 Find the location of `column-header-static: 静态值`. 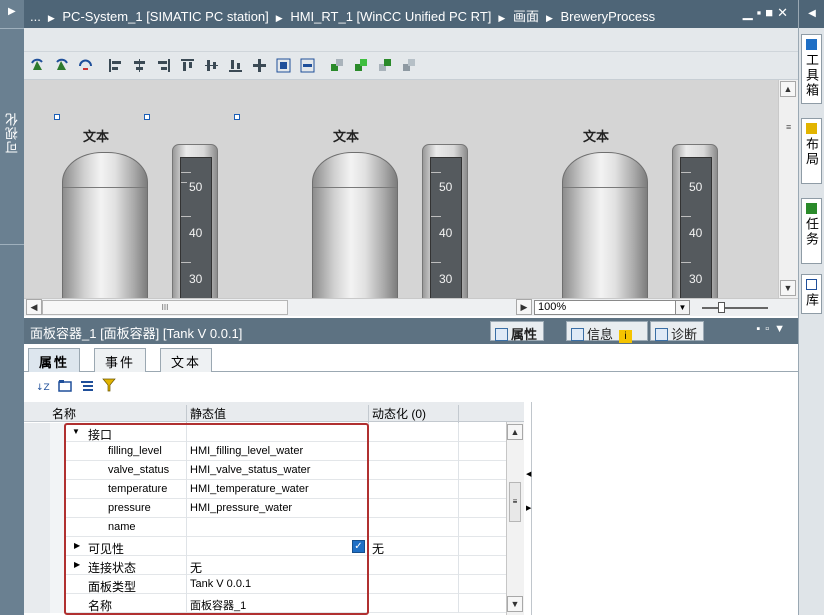

column-header-static: 静态值 is located at coordinates (208, 413).